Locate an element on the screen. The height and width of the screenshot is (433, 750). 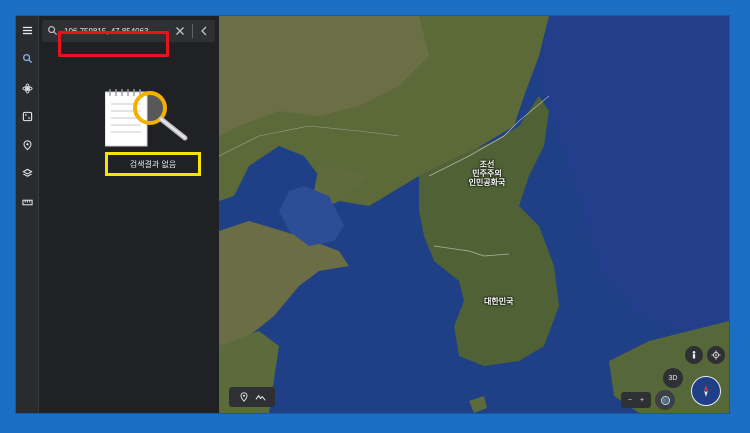
search-rail-button is located at coordinates (27, 58).